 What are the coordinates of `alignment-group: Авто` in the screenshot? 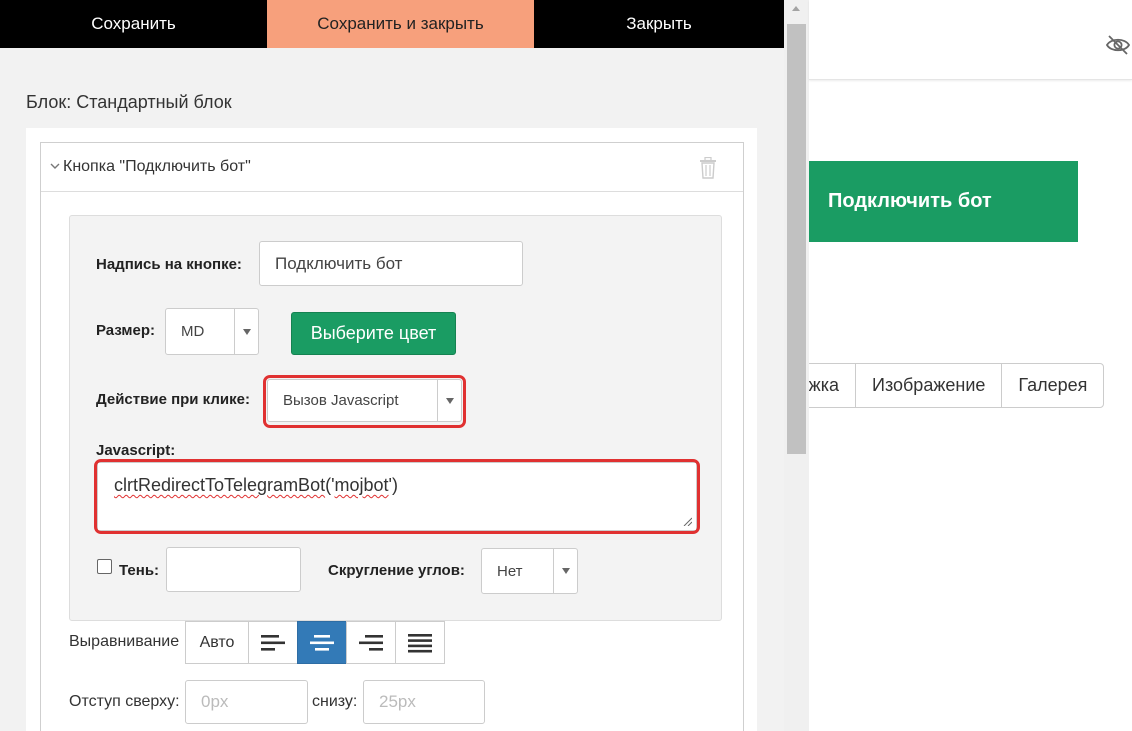 It's located at (315, 642).